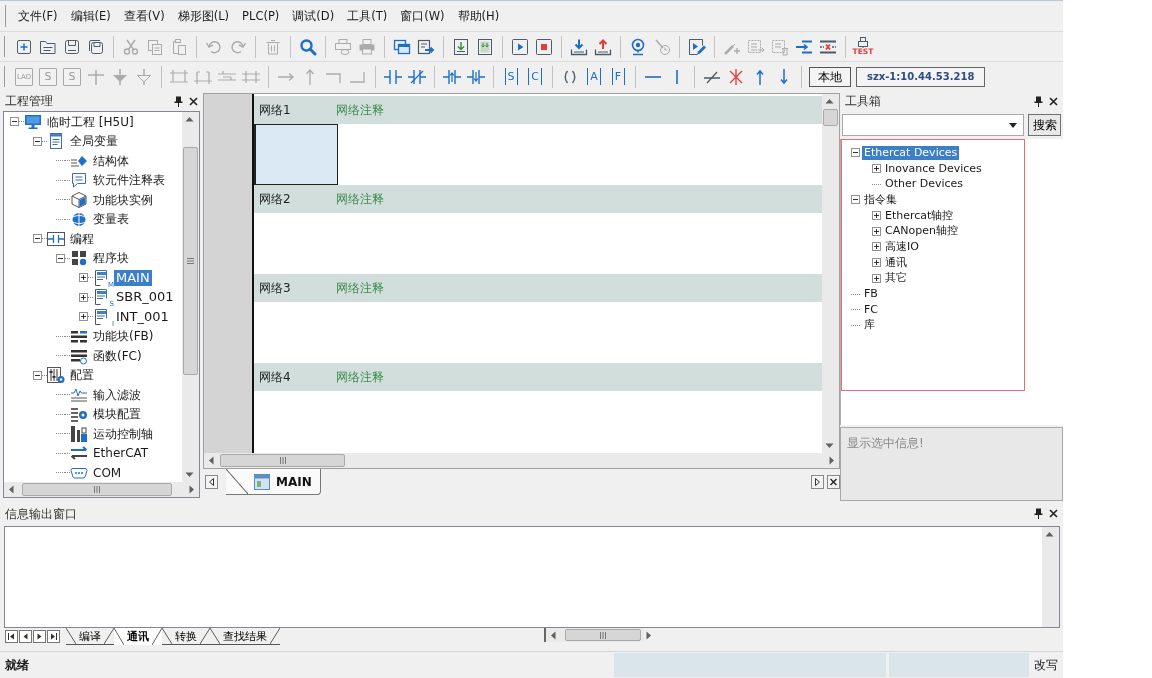 The width and height of the screenshot is (1152, 678). I want to click on new-file-icon, so click(24, 46).